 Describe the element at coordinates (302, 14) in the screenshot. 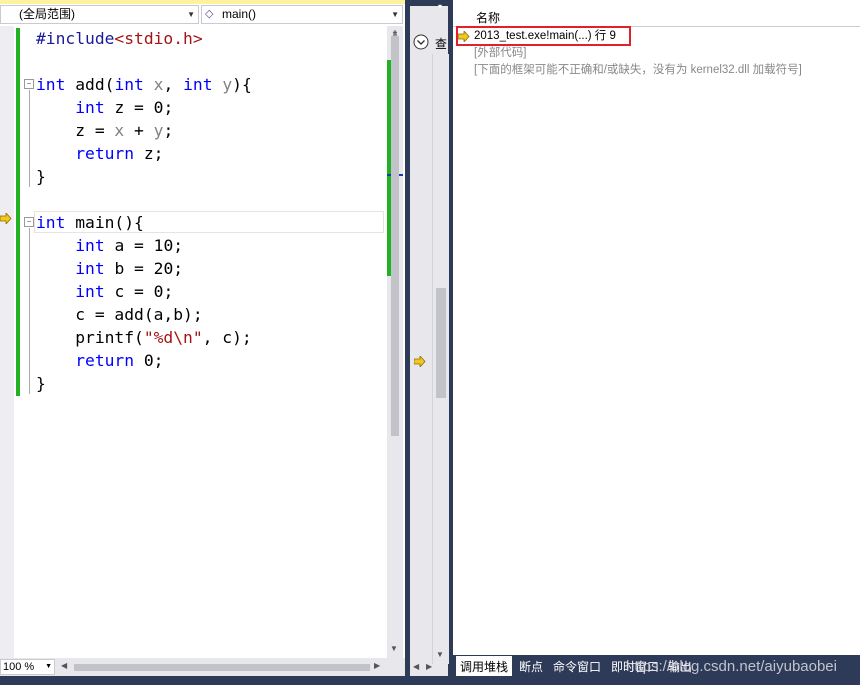

I see `function-dropdown: ◇ main() ▼` at that location.